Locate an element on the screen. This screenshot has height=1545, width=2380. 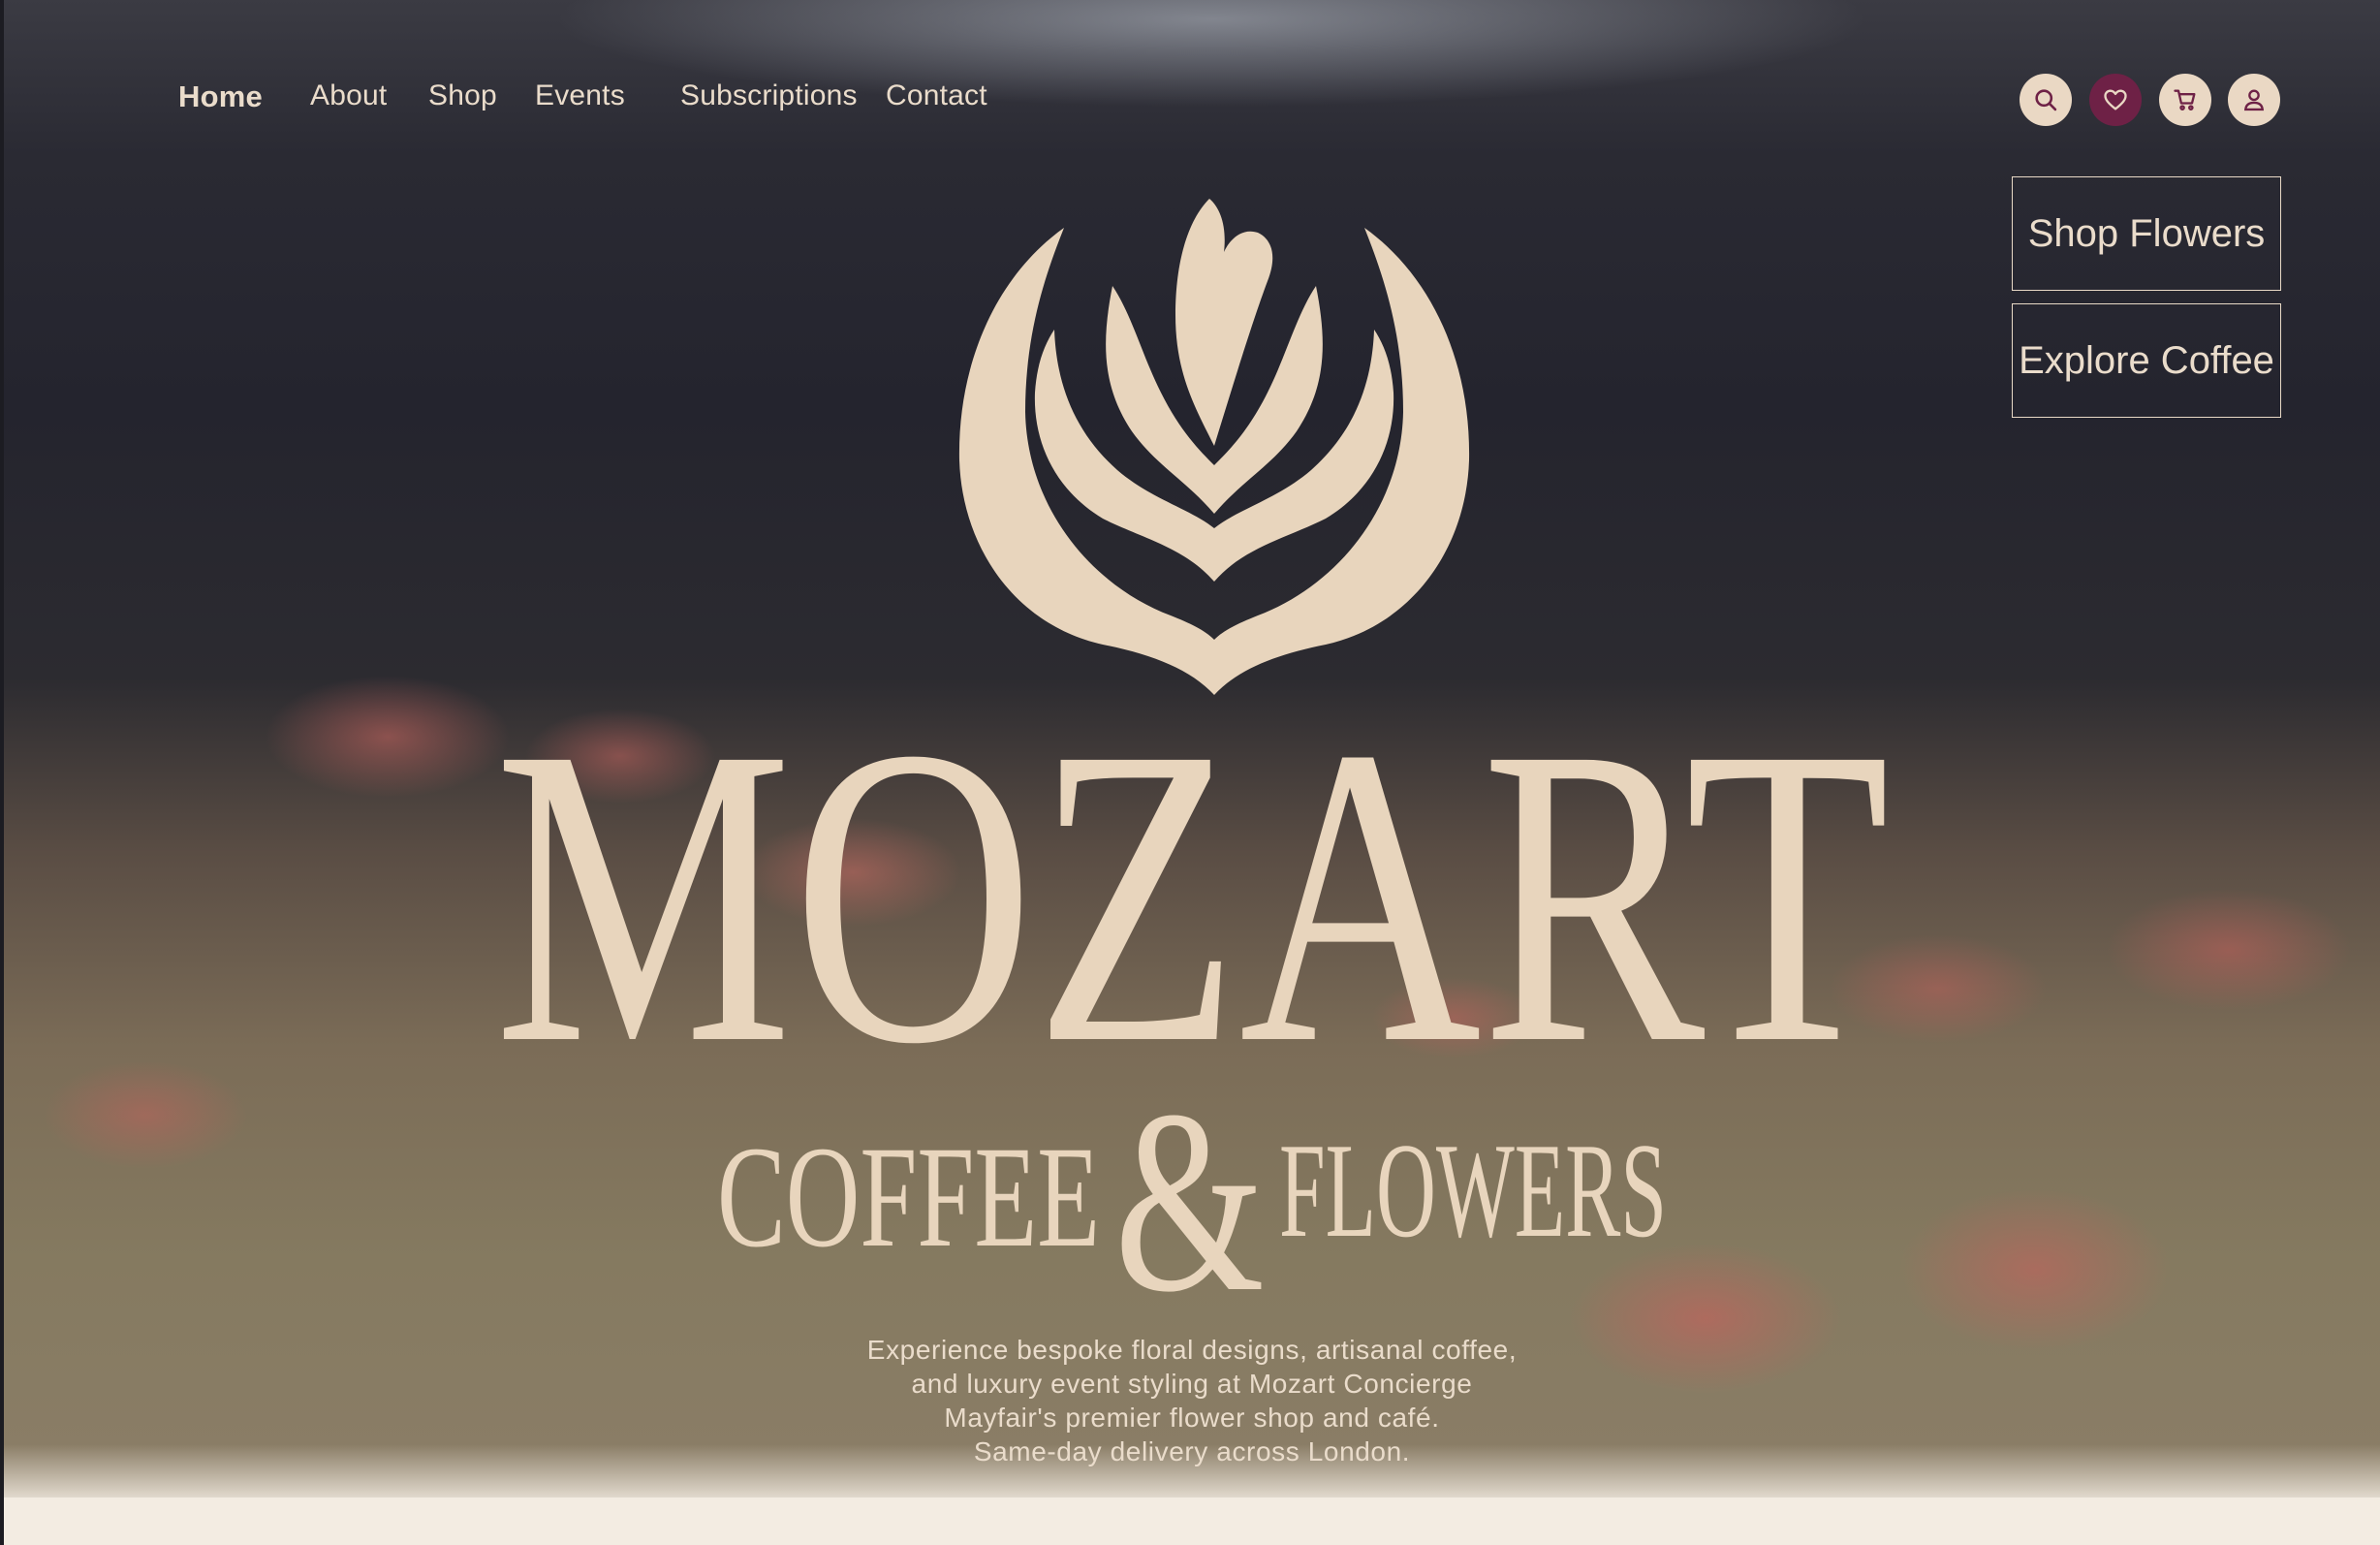
nav-events: Events is located at coordinates (580, 95).